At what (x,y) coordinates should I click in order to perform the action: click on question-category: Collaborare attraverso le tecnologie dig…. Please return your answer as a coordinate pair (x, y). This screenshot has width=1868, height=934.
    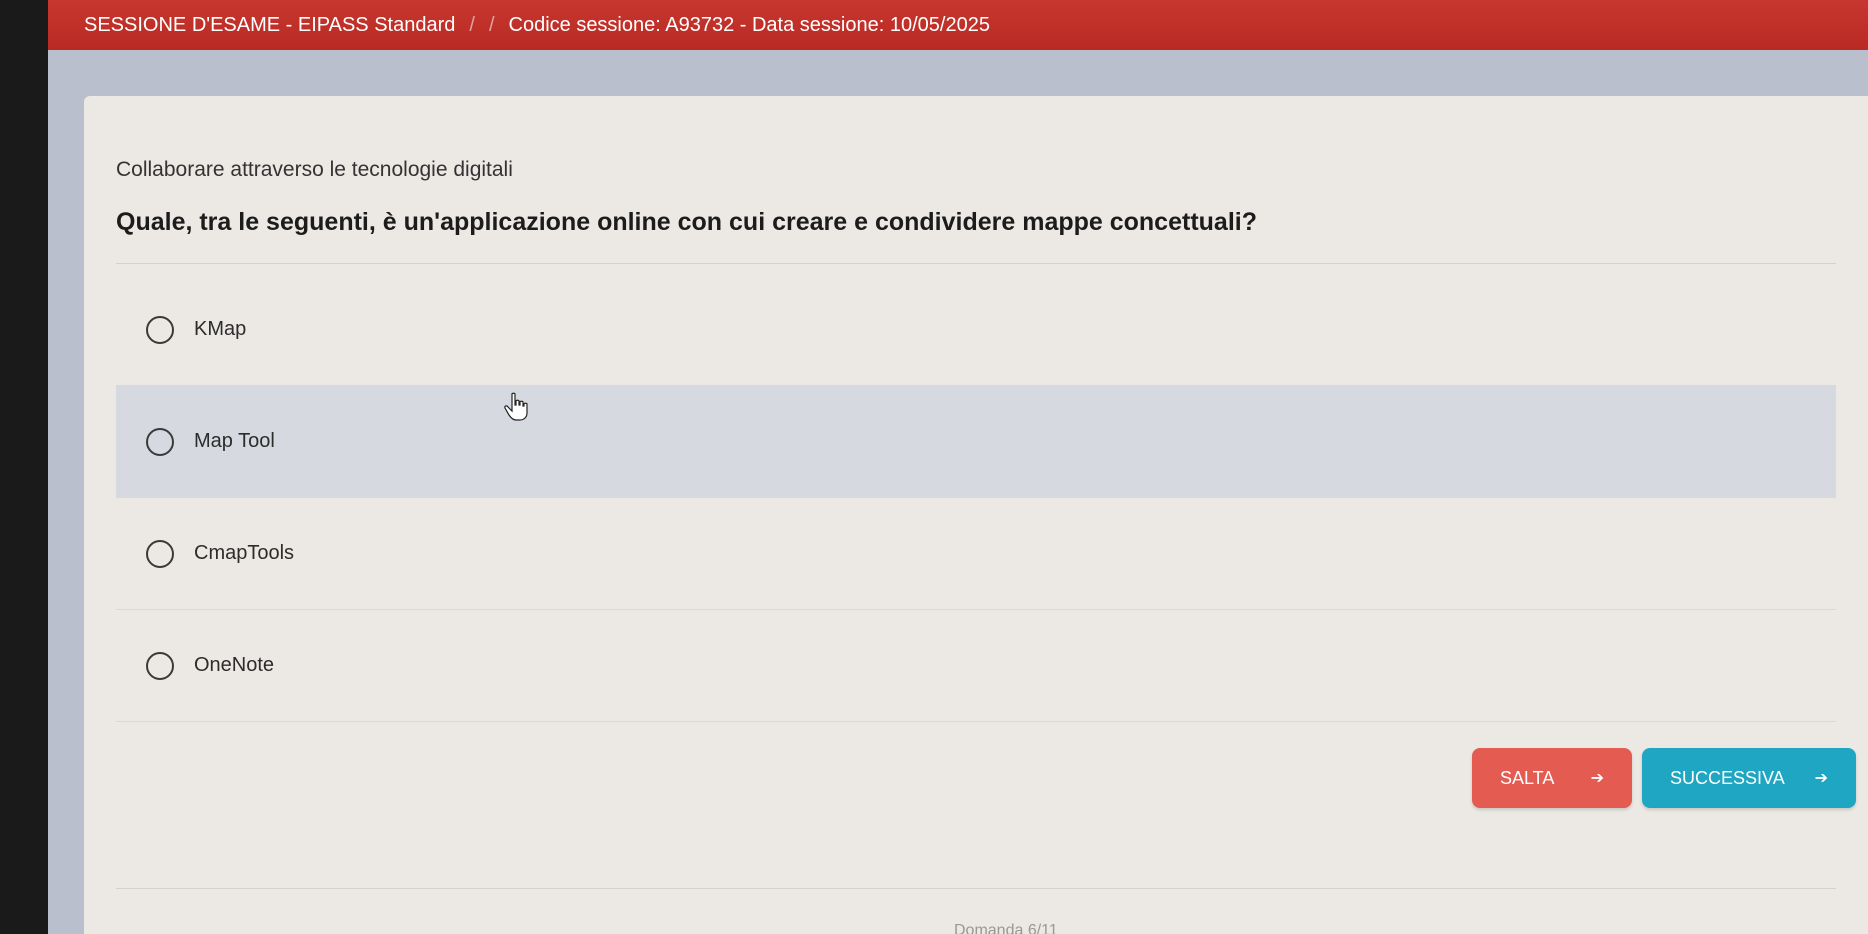
    Looking at the image, I should click on (314, 169).